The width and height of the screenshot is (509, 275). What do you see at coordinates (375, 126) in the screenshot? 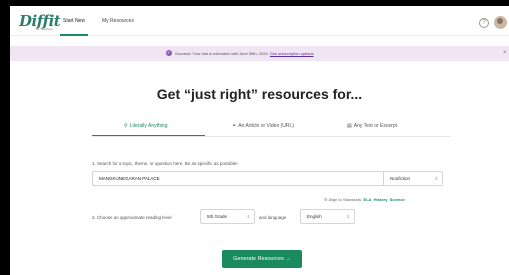
I see `tab-label: Any Text or Excerpt` at bounding box center [375, 126].